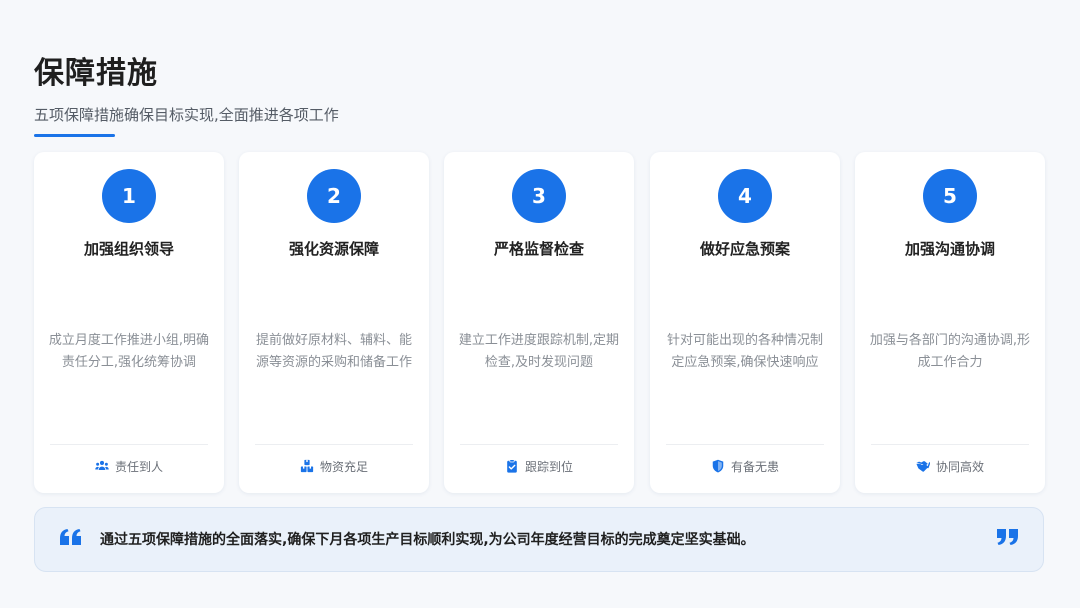  Describe the element at coordinates (307, 466) in the screenshot. I see `boxes-icon` at that location.